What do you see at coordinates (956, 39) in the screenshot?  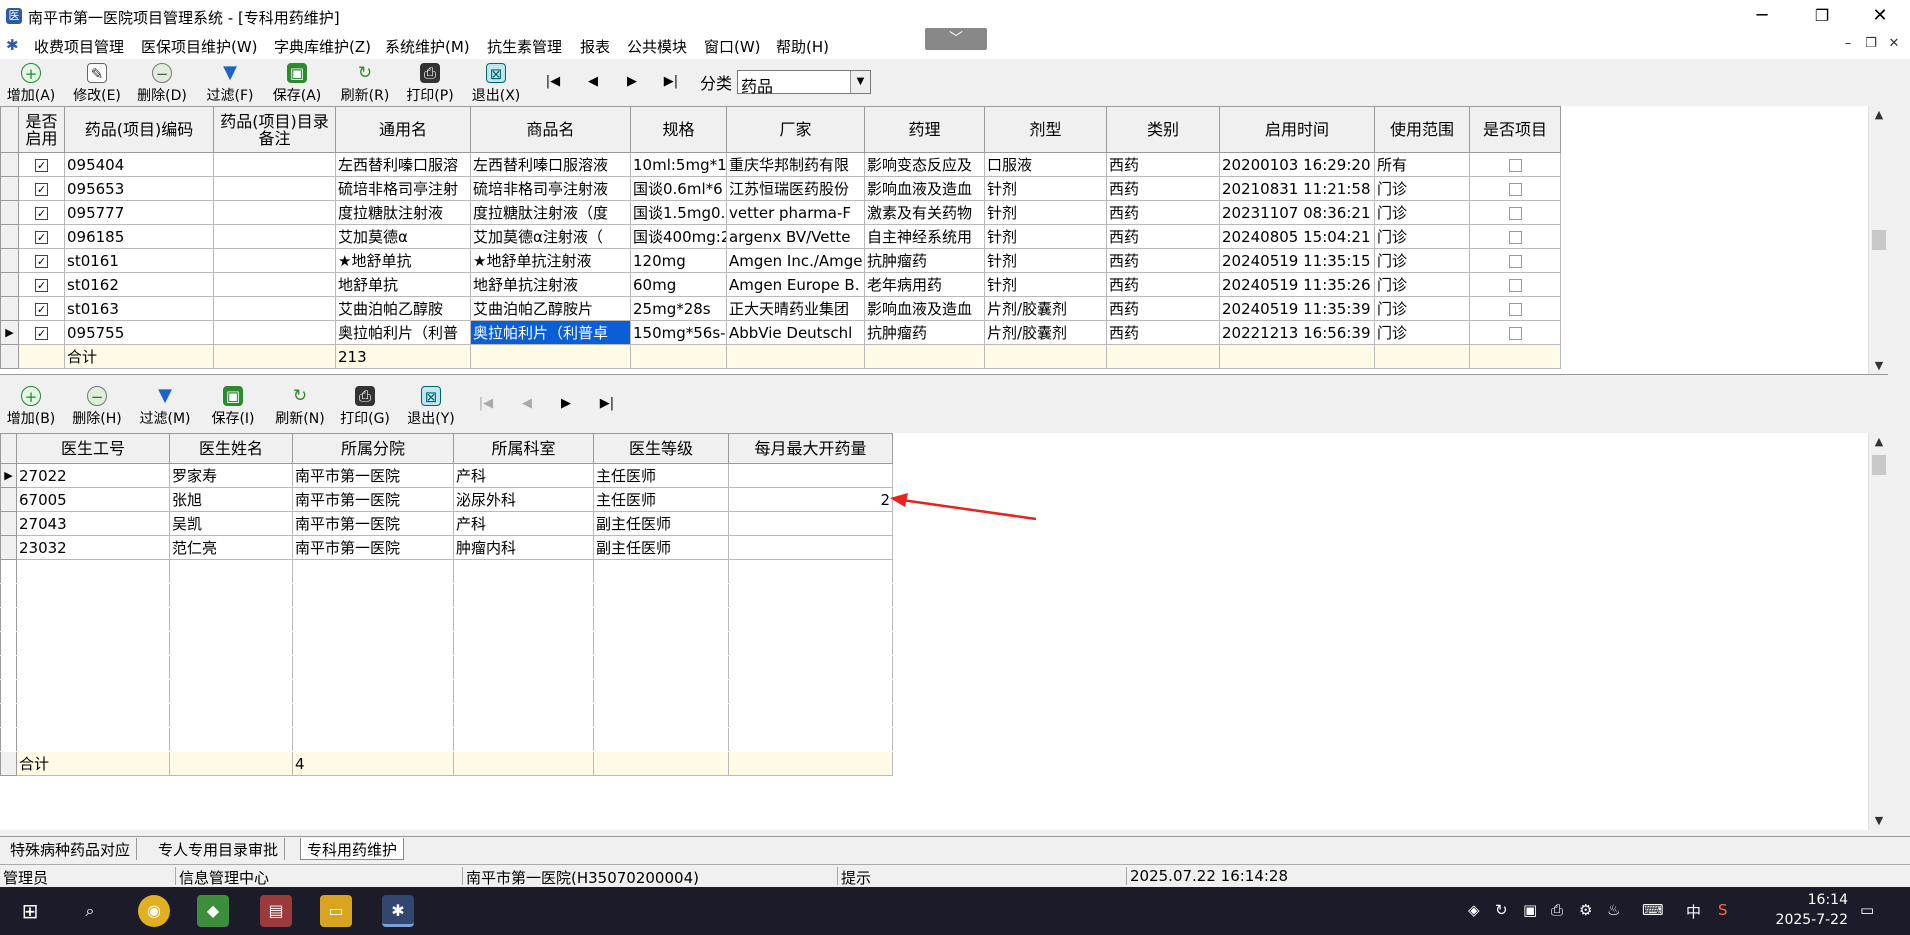 I see `chevron-down-icon: ﹀` at bounding box center [956, 39].